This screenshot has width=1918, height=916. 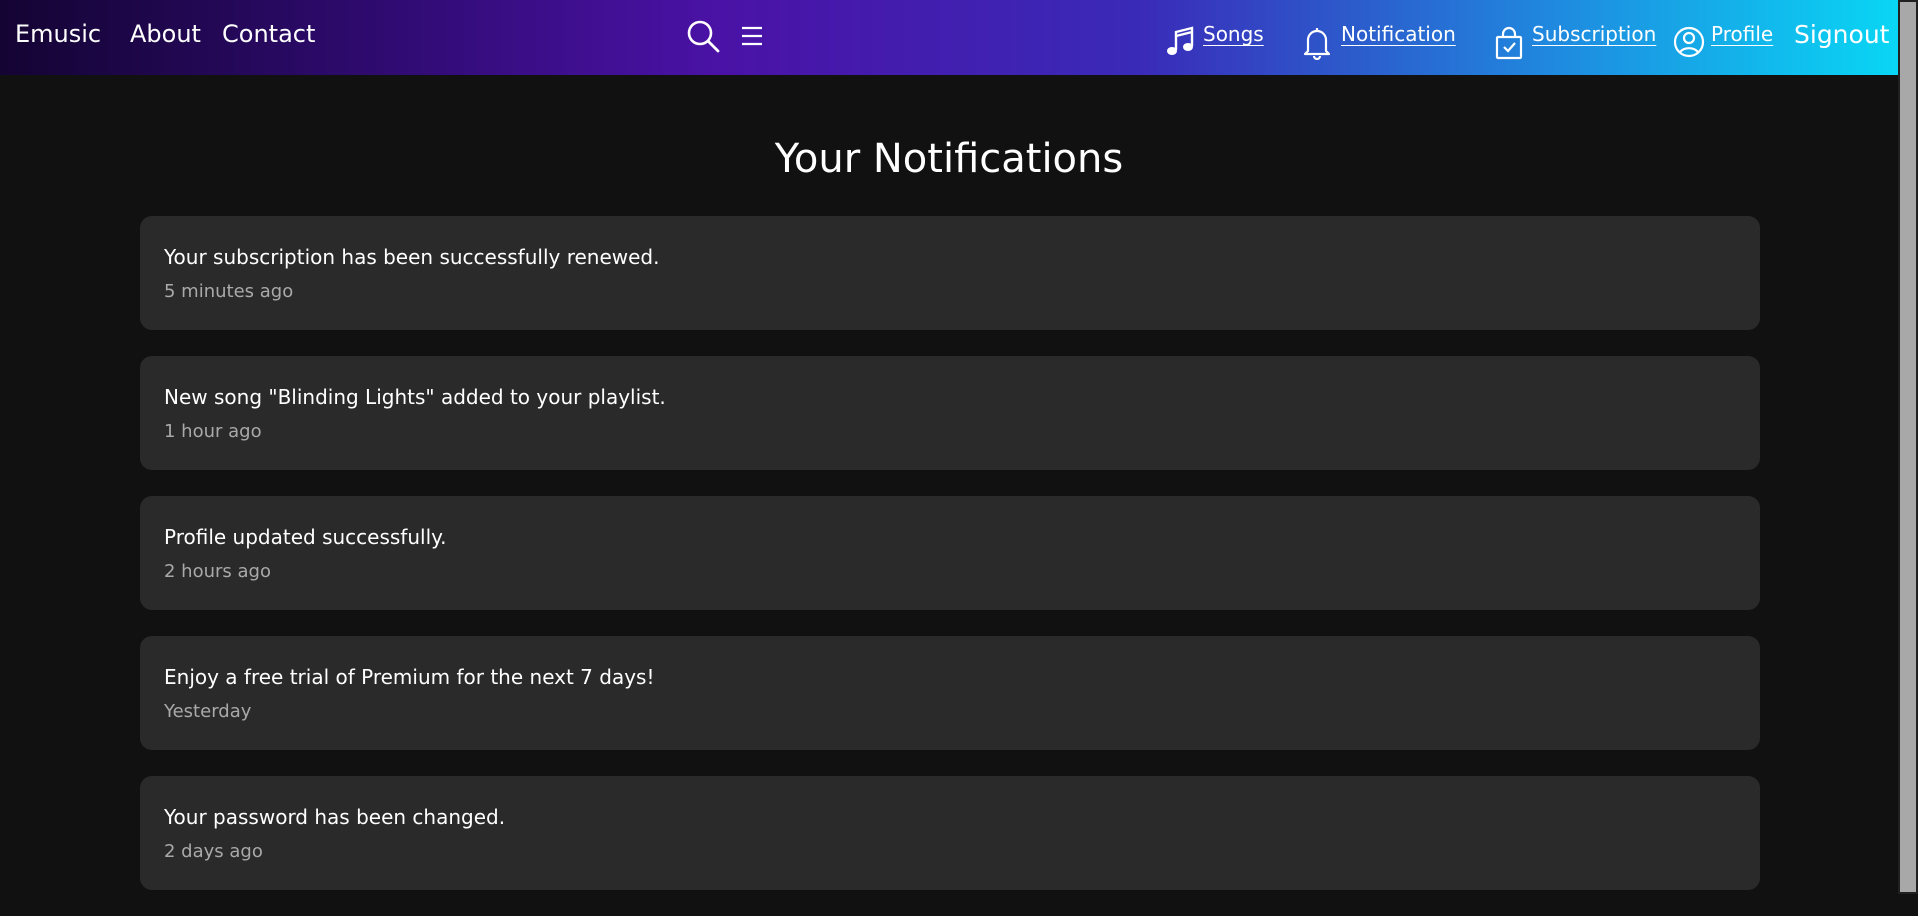 What do you see at coordinates (213, 431) in the screenshot?
I see `notification-time: 1 hour ago` at bounding box center [213, 431].